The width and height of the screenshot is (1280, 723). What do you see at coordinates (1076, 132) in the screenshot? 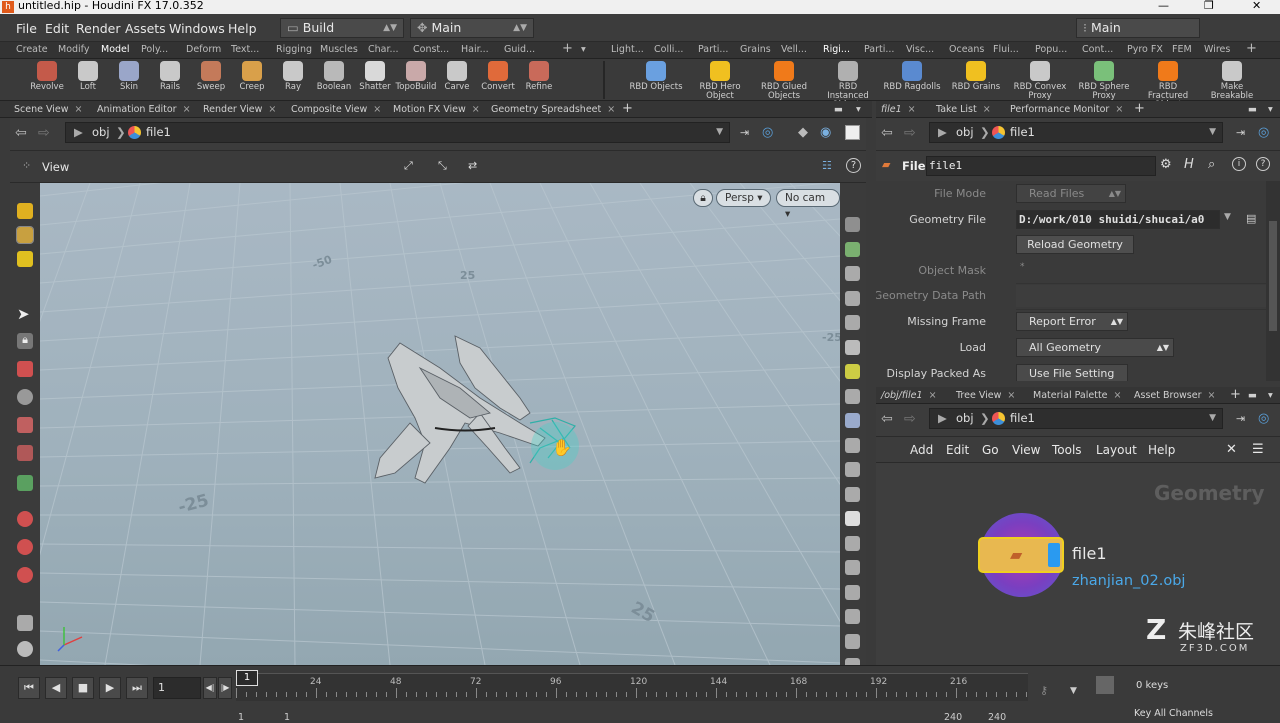
I see `parameter-path-field: ▶ obj ❯ file1 ▼` at bounding box center [1076, 132].